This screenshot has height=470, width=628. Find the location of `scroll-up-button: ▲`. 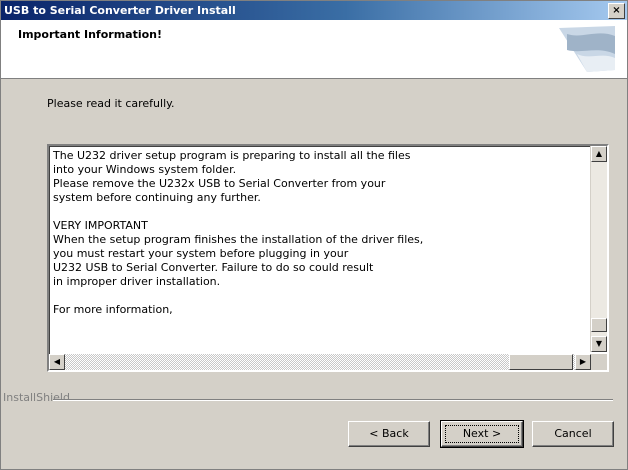

scroll-up-button: ▲ is located at coordinates (599, 154).